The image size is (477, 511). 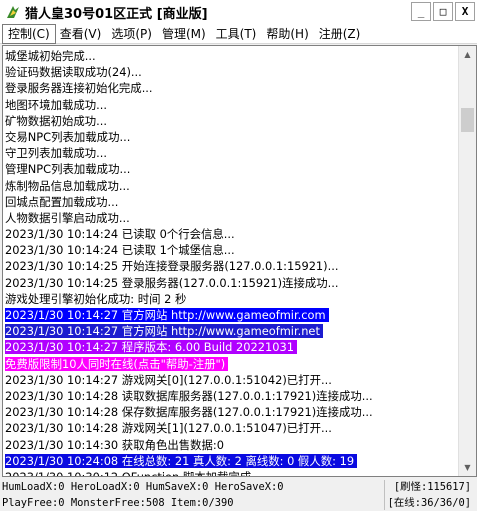 I want to click on log-line: 2023/1/30 10:14:30 获取角色出售数据:0, so click(x=231, y=445).